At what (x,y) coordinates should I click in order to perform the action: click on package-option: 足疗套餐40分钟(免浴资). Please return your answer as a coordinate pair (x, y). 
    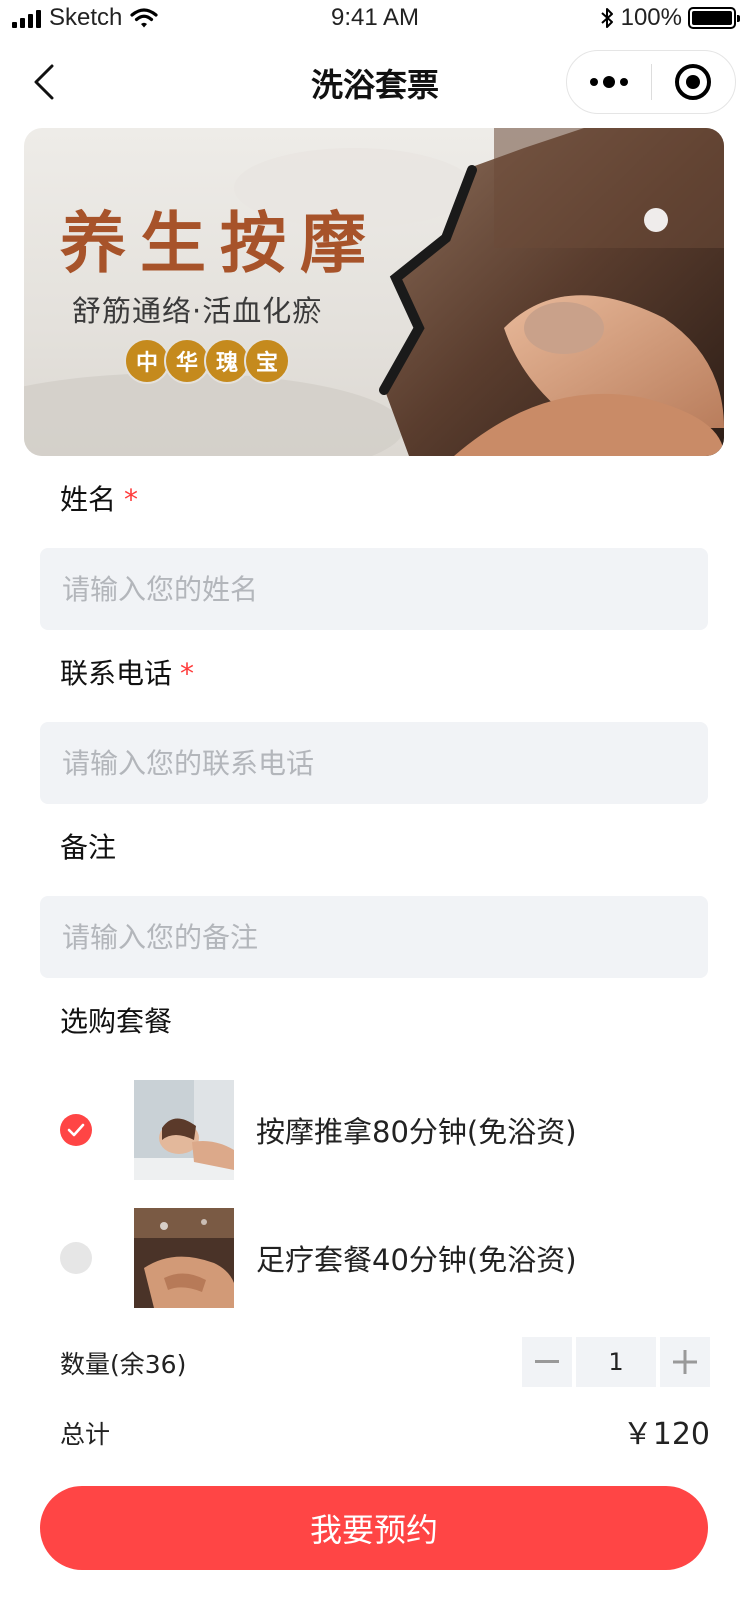
    Looking at the image, I should click on (390, 1258).